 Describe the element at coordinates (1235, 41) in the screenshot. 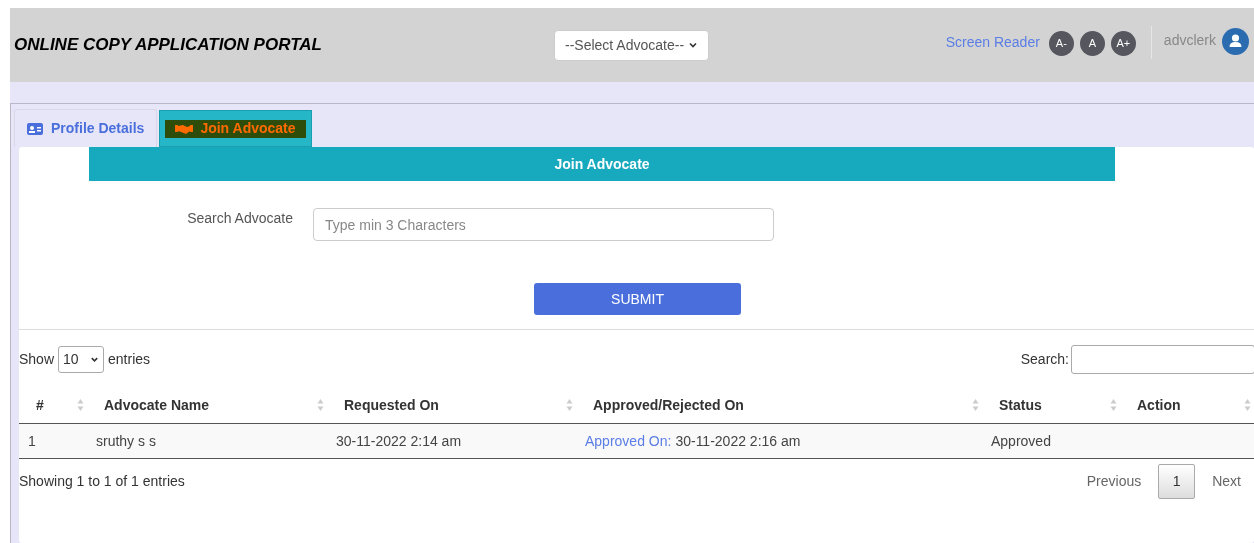

I see `user-avatar-icon` at that location.